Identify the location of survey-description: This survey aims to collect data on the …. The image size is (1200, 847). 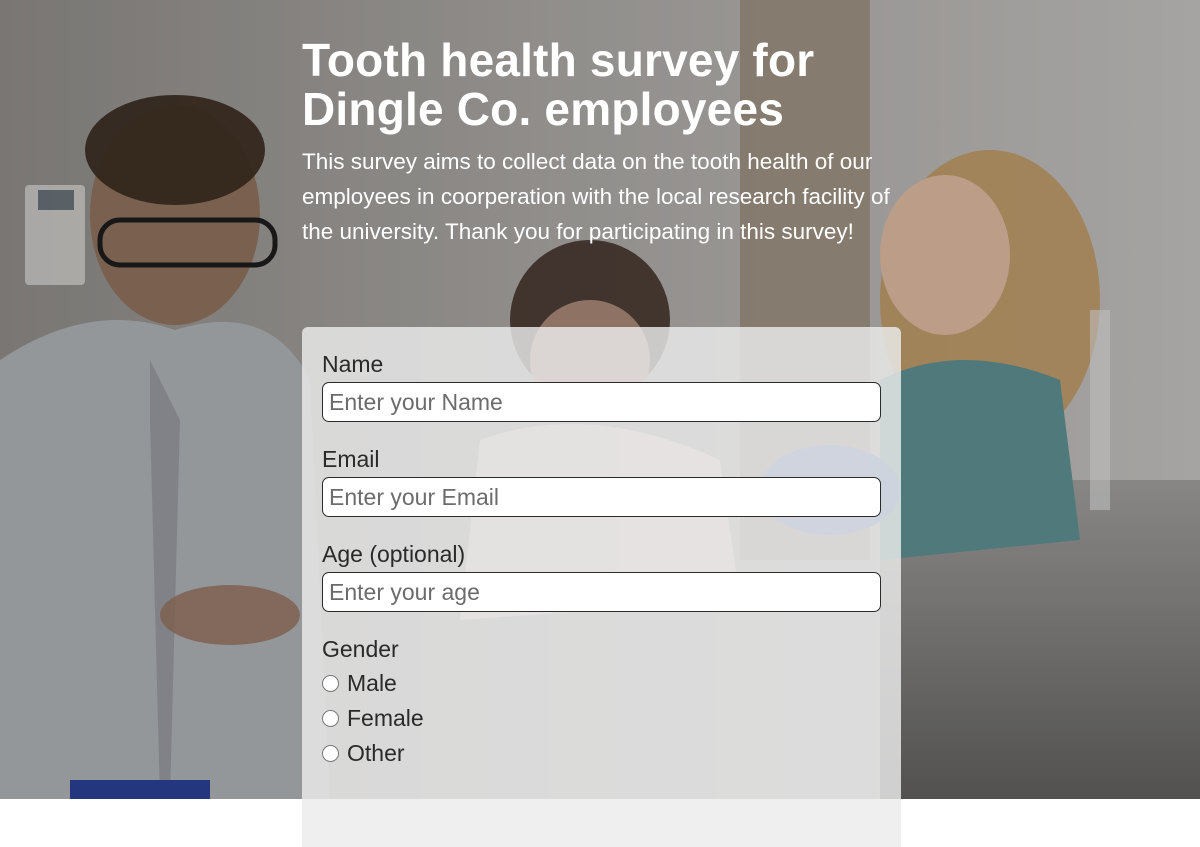
(596, 196).